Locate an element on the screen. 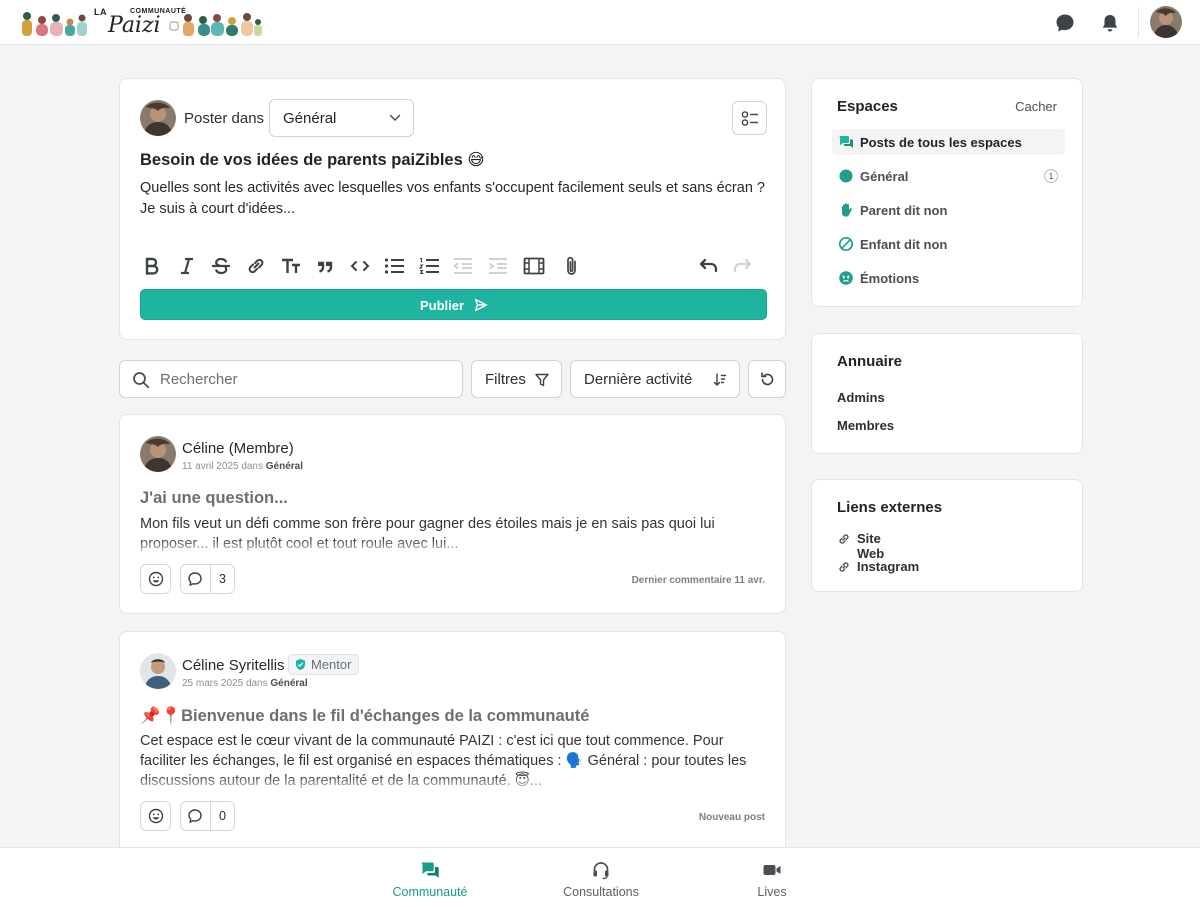 The width and height of the screenshot is (1200, 907). comment-button: 0 is located at coordinates (207, 816).